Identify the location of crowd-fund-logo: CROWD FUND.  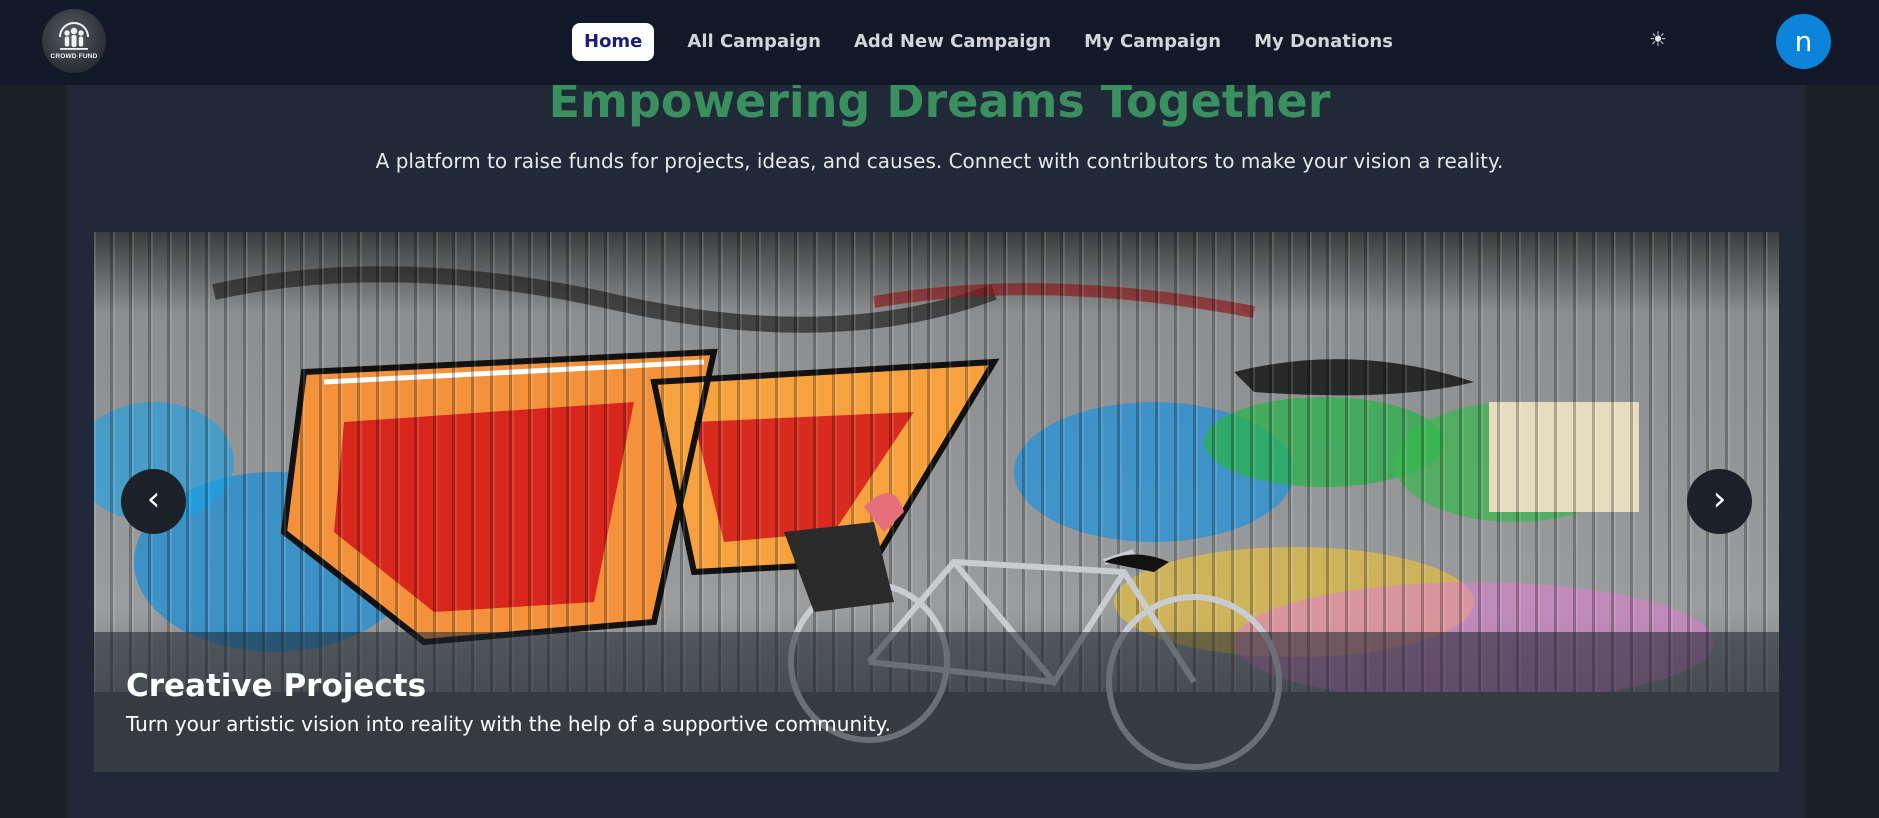
(74, 41).